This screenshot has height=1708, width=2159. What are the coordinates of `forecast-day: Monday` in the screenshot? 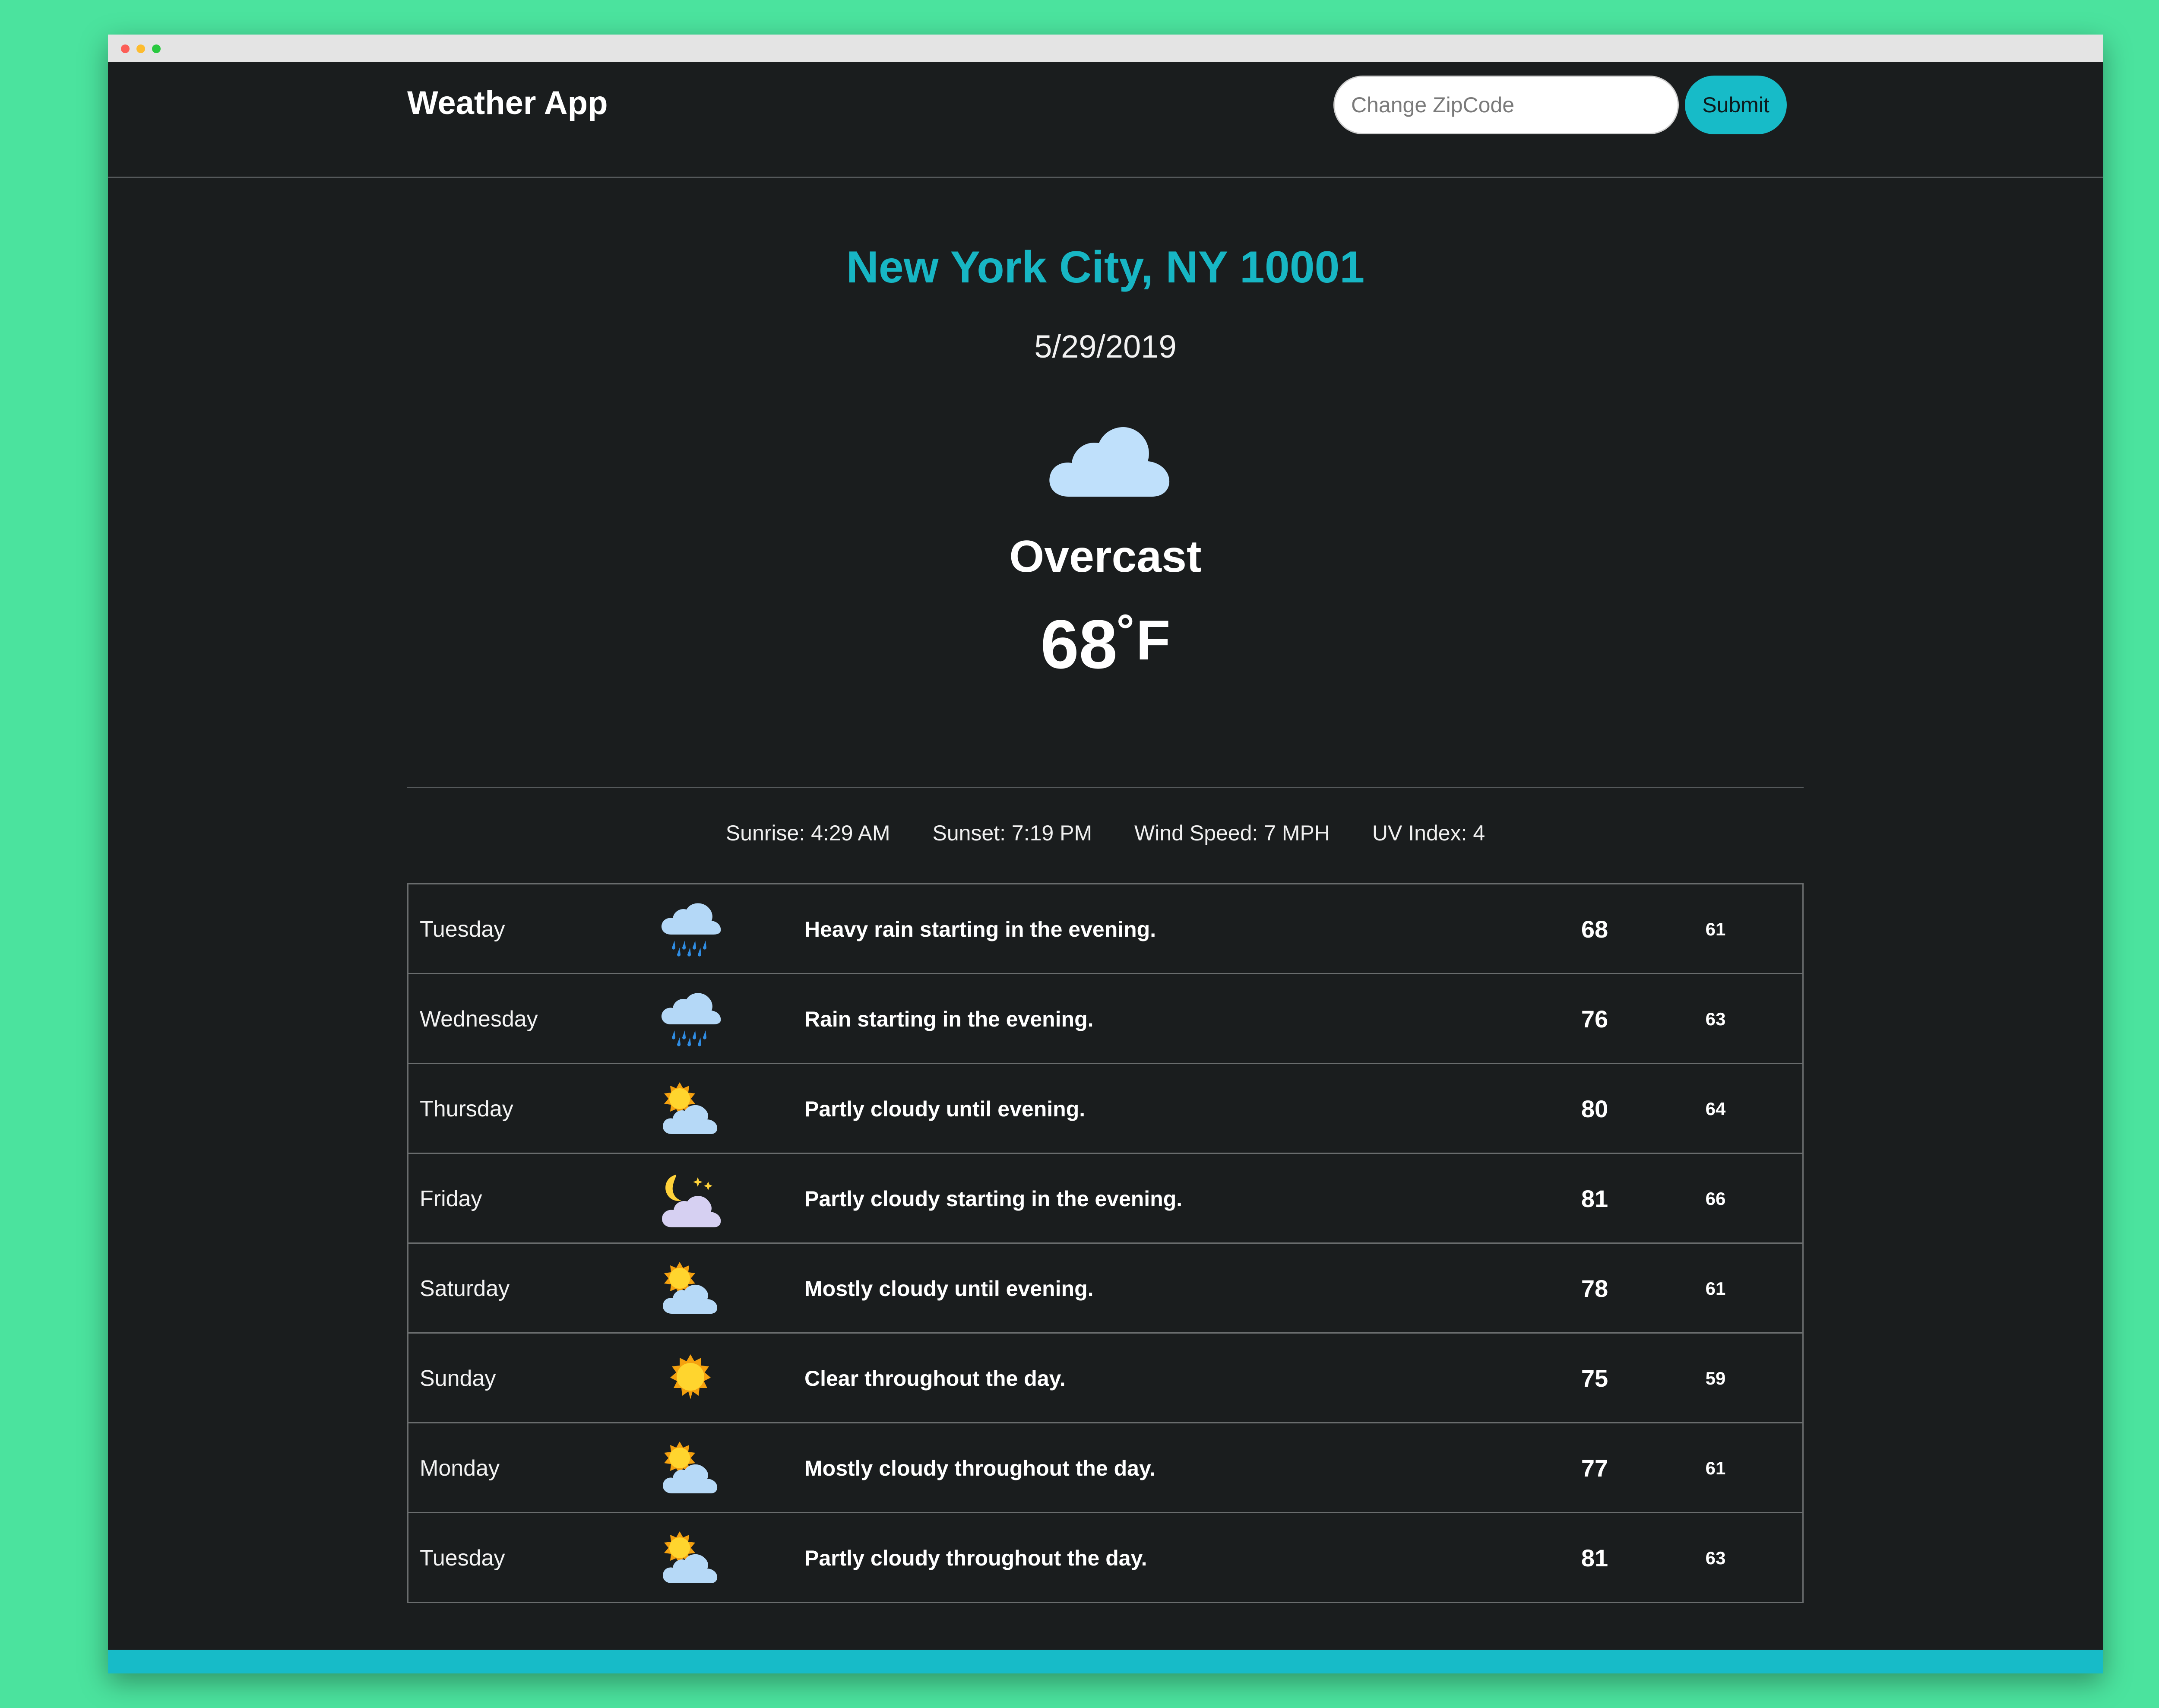 It's located at (460, 1468).